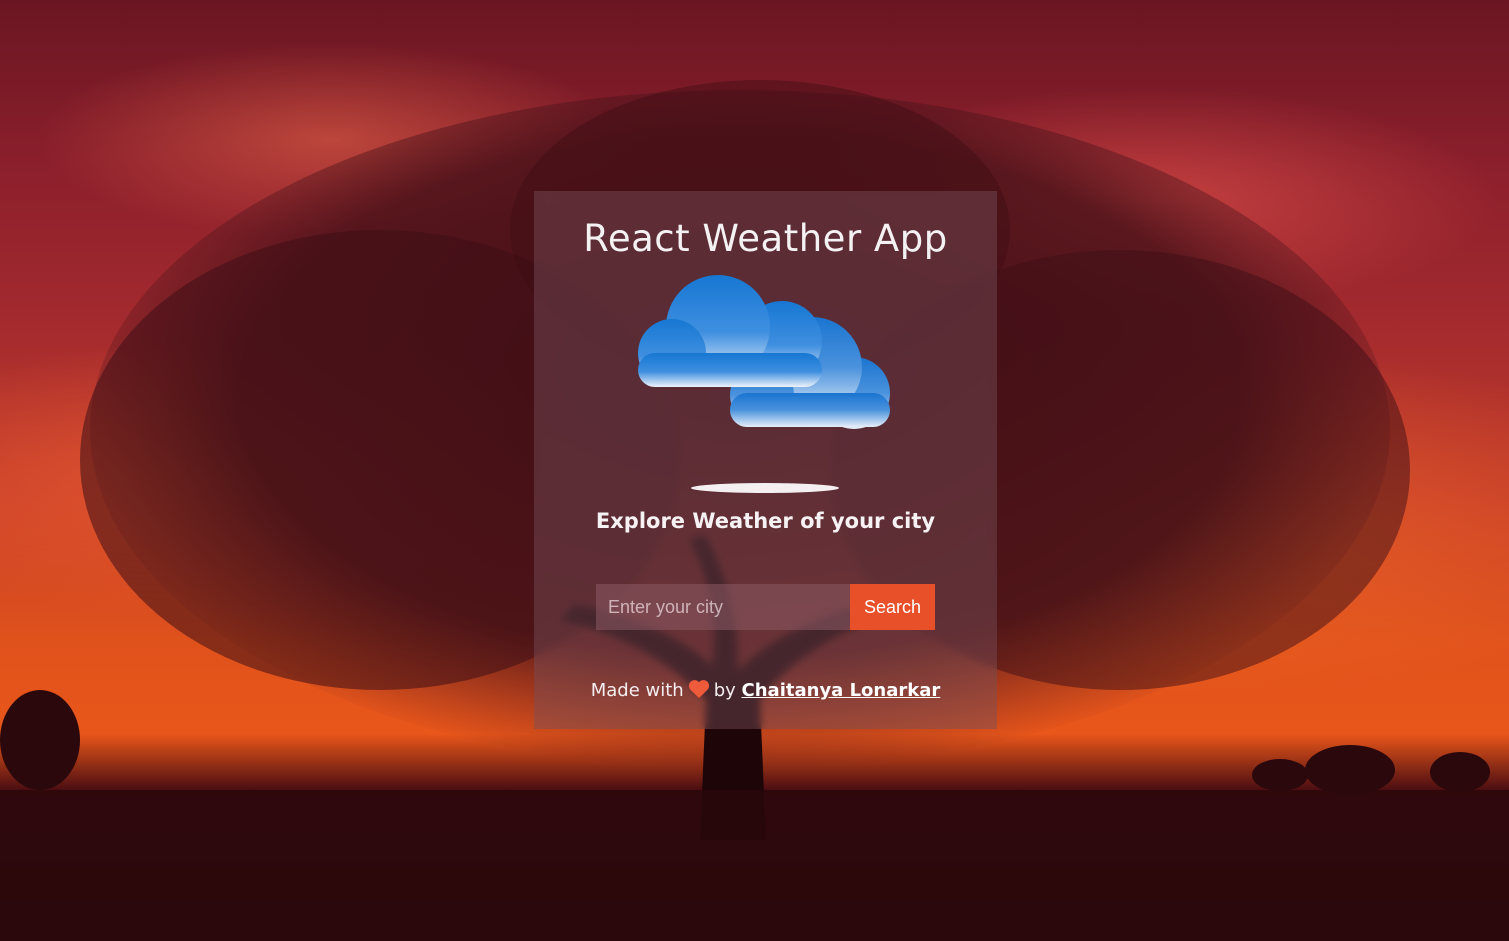 The image size is (1509, 941). Describe the element at coordinates (699, 691) in the screenshot. I see `heart-icon` at that location.